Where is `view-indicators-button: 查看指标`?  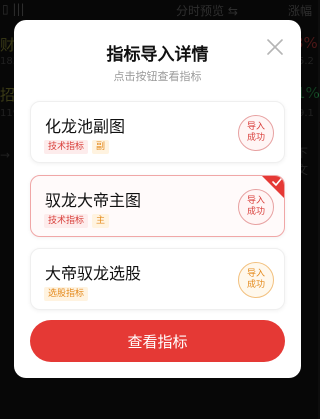 view-indicators-button: 查看指标 is located at coordinates (157, 341).